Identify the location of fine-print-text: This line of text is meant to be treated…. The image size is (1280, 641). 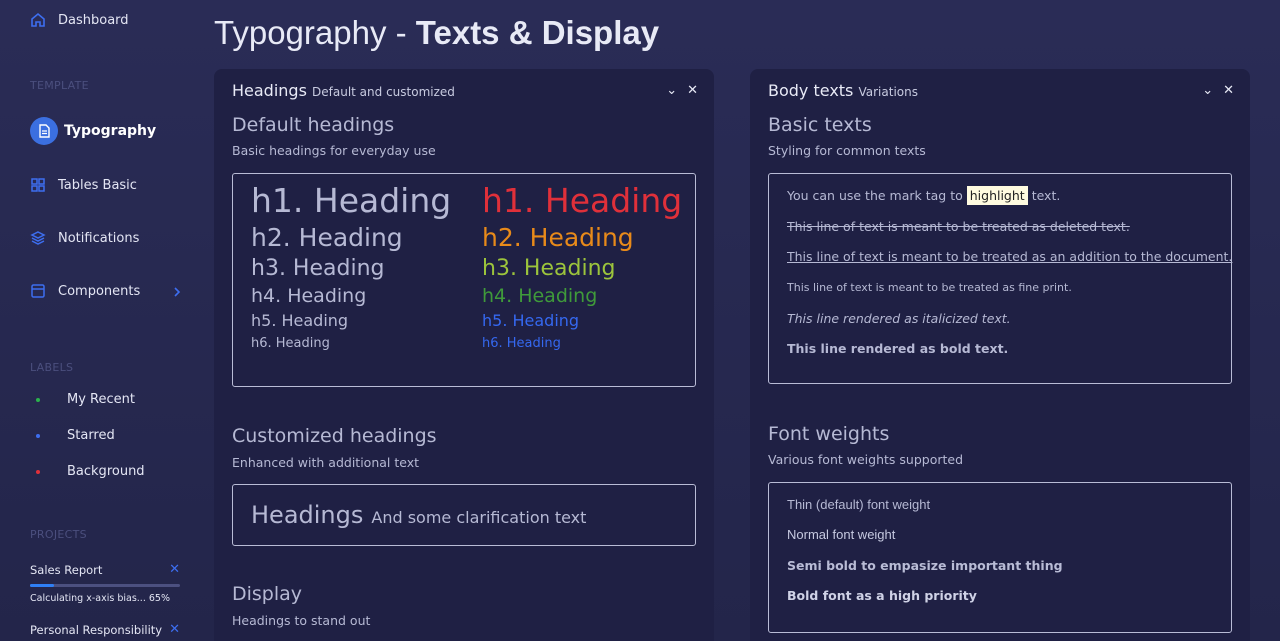
(929, 287).